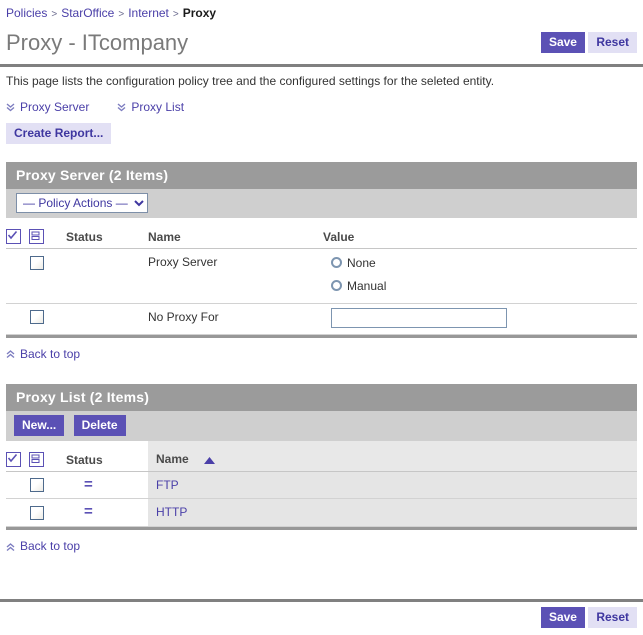 Image resolution: width=643 pixels, height=635 pixels. Describe the element at coordinates (26, 13) in the screenshot. I see `breadcrumb-item-policies: Policies` at that location.